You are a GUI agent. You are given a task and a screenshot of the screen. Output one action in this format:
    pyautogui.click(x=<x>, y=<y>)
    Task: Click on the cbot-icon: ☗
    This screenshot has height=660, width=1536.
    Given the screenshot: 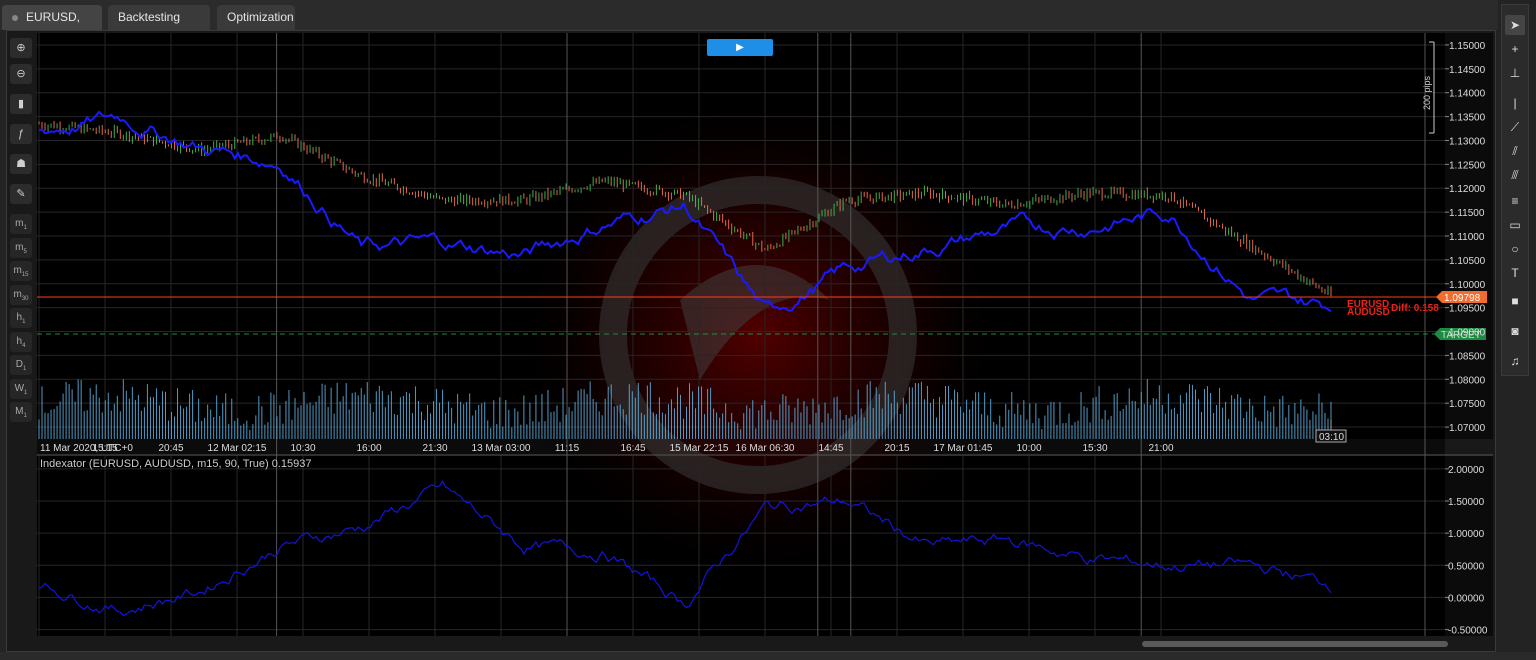 What is the action you would take?
    pyautogui.click(x=21, y=164)
    